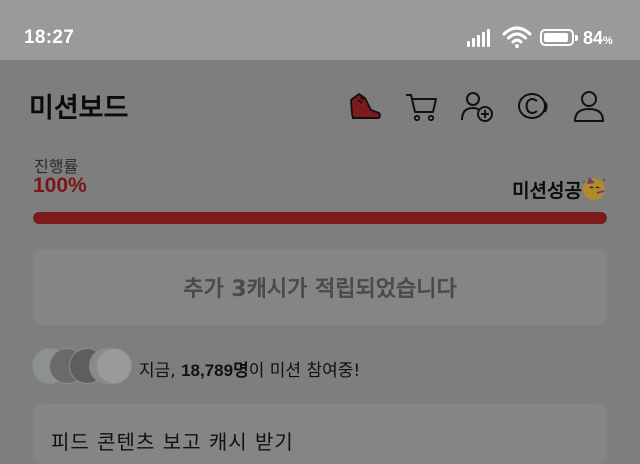 The height and width of the screenshot is (464, 640). Describe the element at coordinates (79, 108) in the screenshot. I see `page-title: 미션보드` at that location.